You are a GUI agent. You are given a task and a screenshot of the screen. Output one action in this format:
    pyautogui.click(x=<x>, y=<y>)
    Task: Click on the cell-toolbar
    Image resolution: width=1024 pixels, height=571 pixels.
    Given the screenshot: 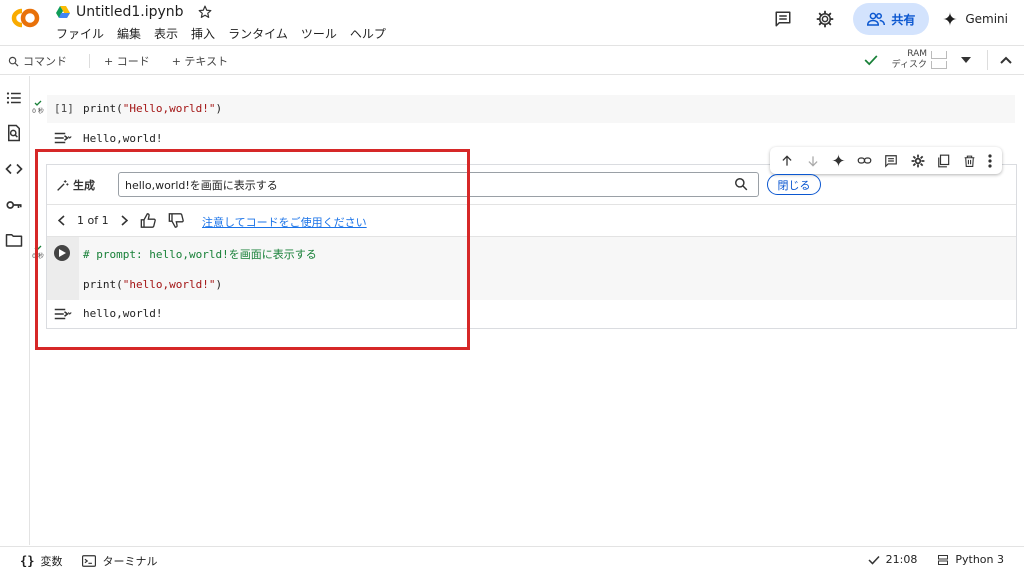 What is the action you would take?
    pyautogui.click(x=886, y=160)
    